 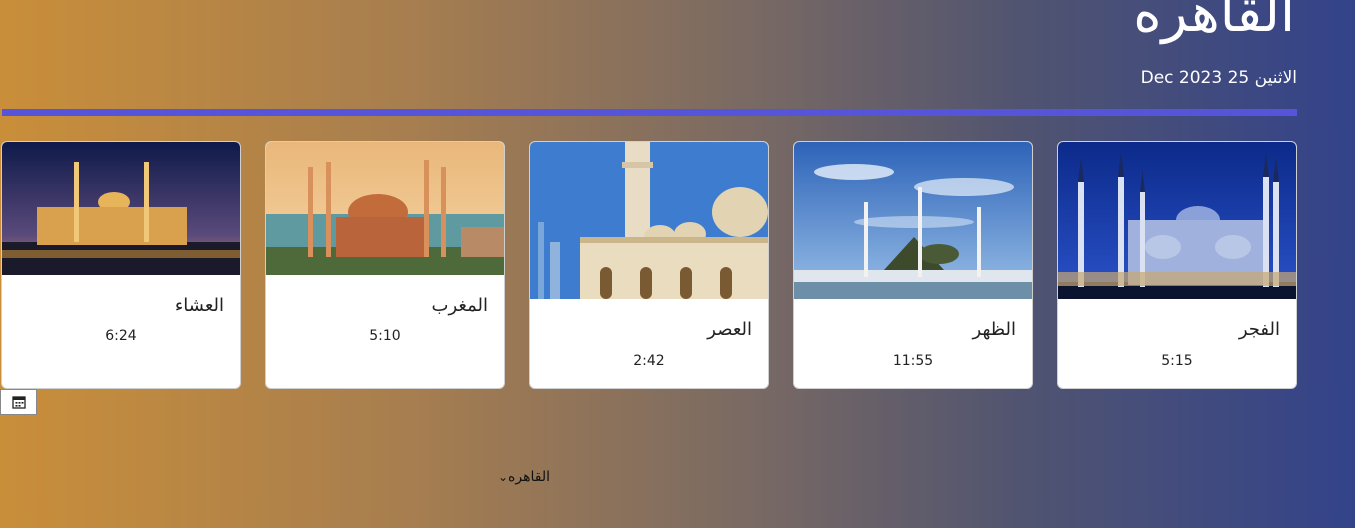 What do you see at coordinates (649, 477) in the screenshot?
I see `city-select: القاهره ⌄` at bounding box center [649, 477].